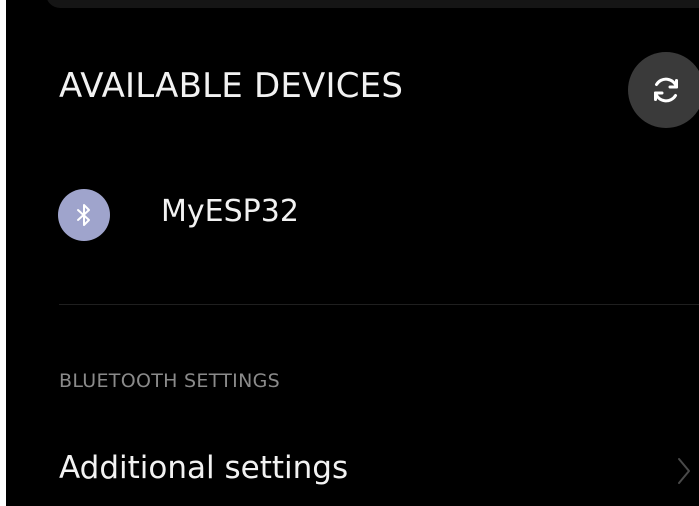  I want to click on device-avatar, so click(84, 215).